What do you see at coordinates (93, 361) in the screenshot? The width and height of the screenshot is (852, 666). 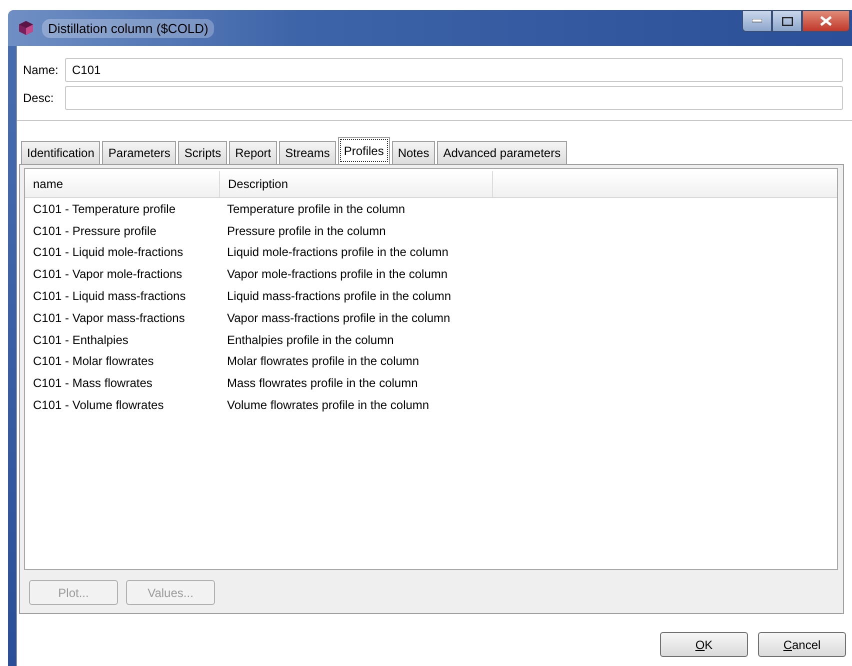 I see `table-cell-text: C101 - Molar flowrates` at bounding box center [93, 361].